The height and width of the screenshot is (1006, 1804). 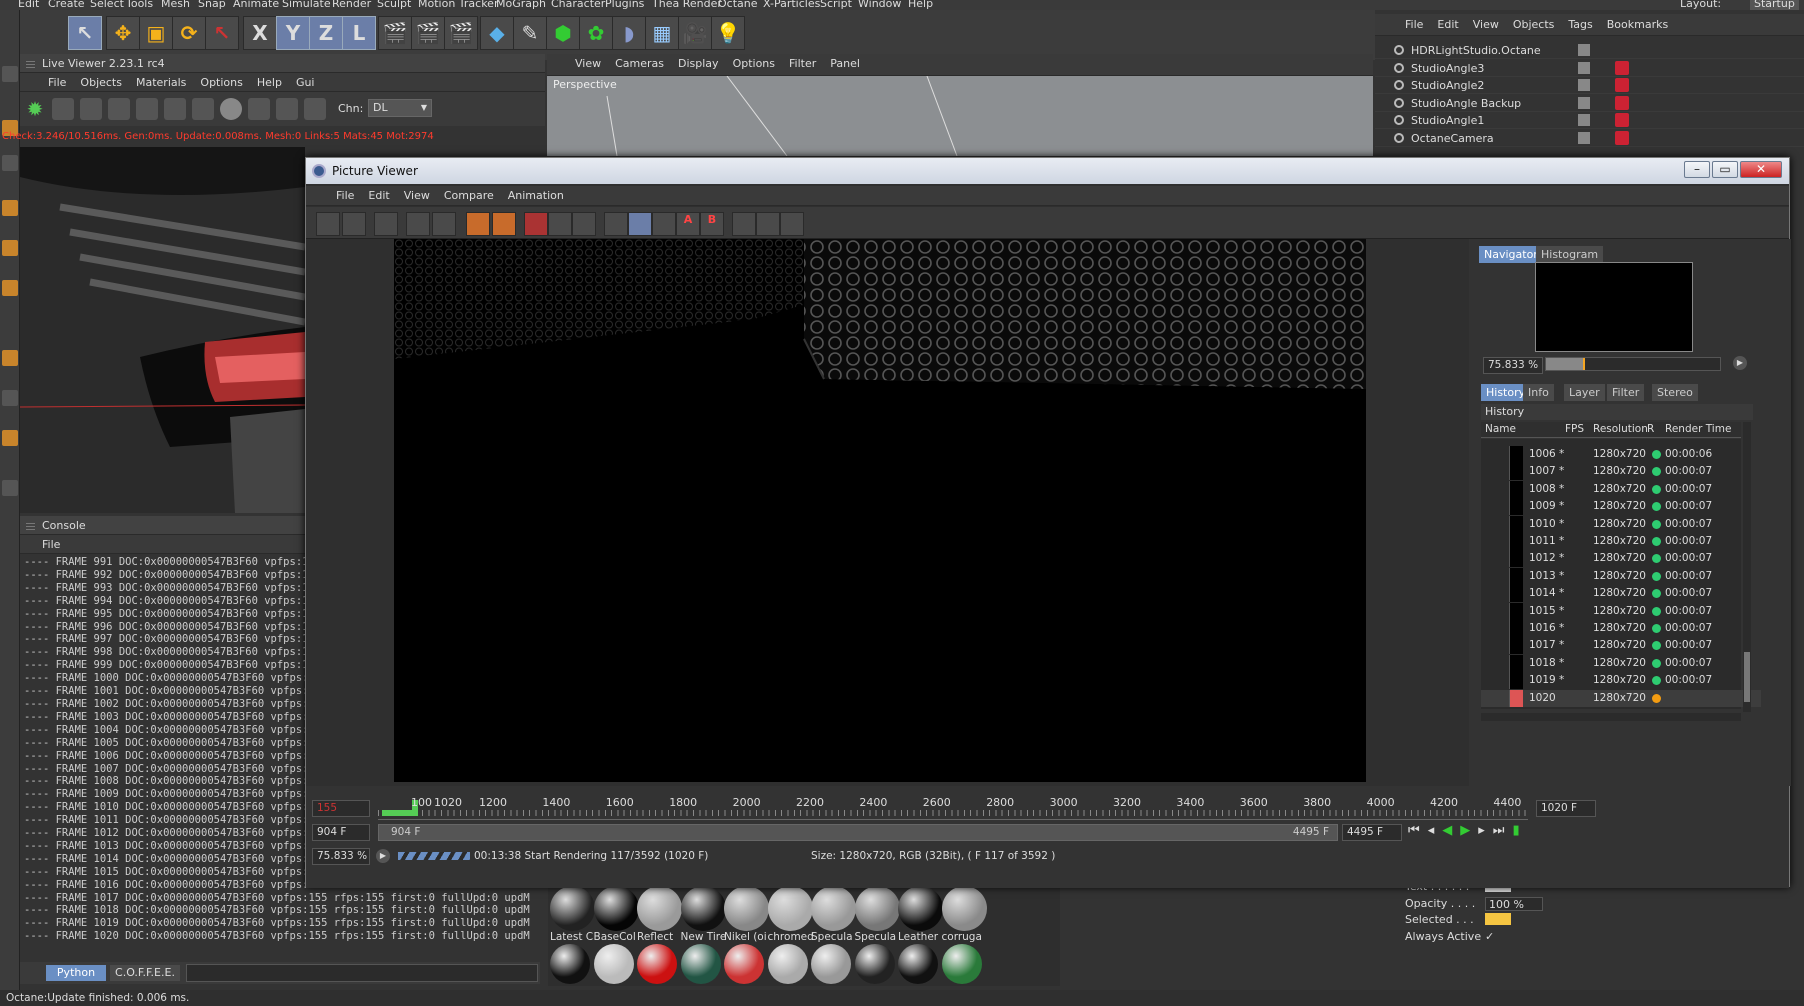 I want to click on y-axis-icon: Y, so click(x=293, y=33).